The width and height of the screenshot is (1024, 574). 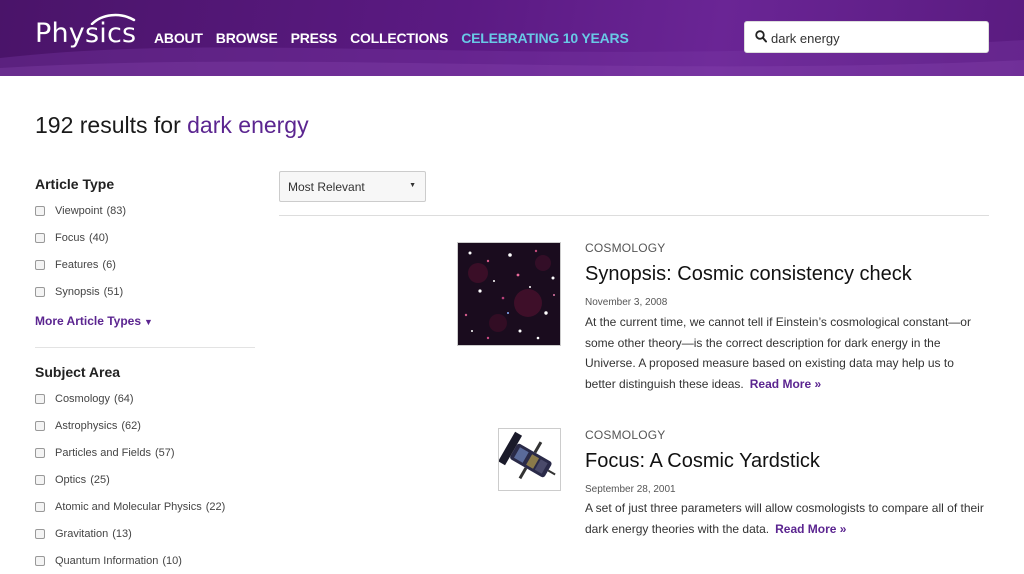 I want to click on facet-item-optics: Optics (25), so click(x=72, y=480).